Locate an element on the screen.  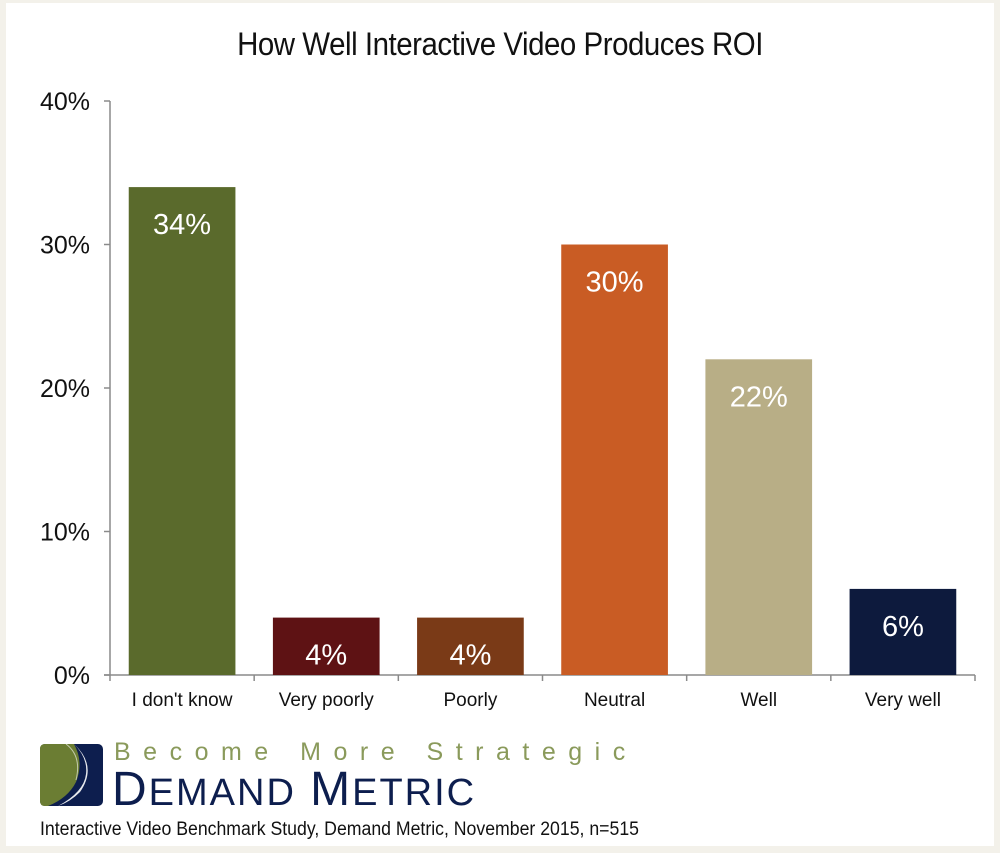
demand-metric-logo-icon is located at coordinates (71, 775).